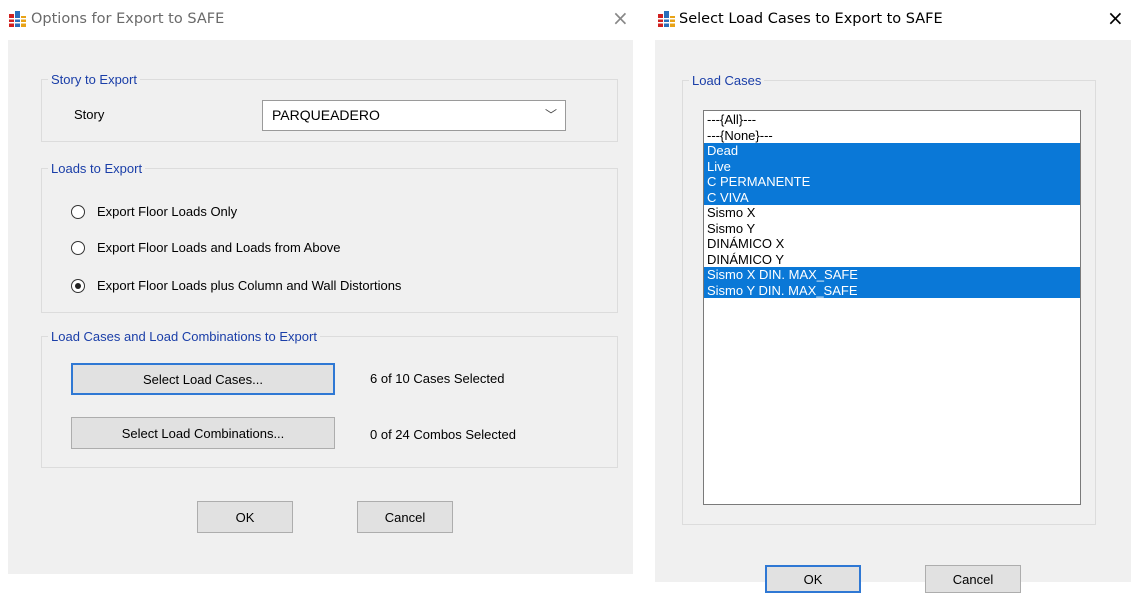  Describe the element at coordinates (97, 168) in the screenshot. I see `loads-group-legend: Loads to Export` at that location.